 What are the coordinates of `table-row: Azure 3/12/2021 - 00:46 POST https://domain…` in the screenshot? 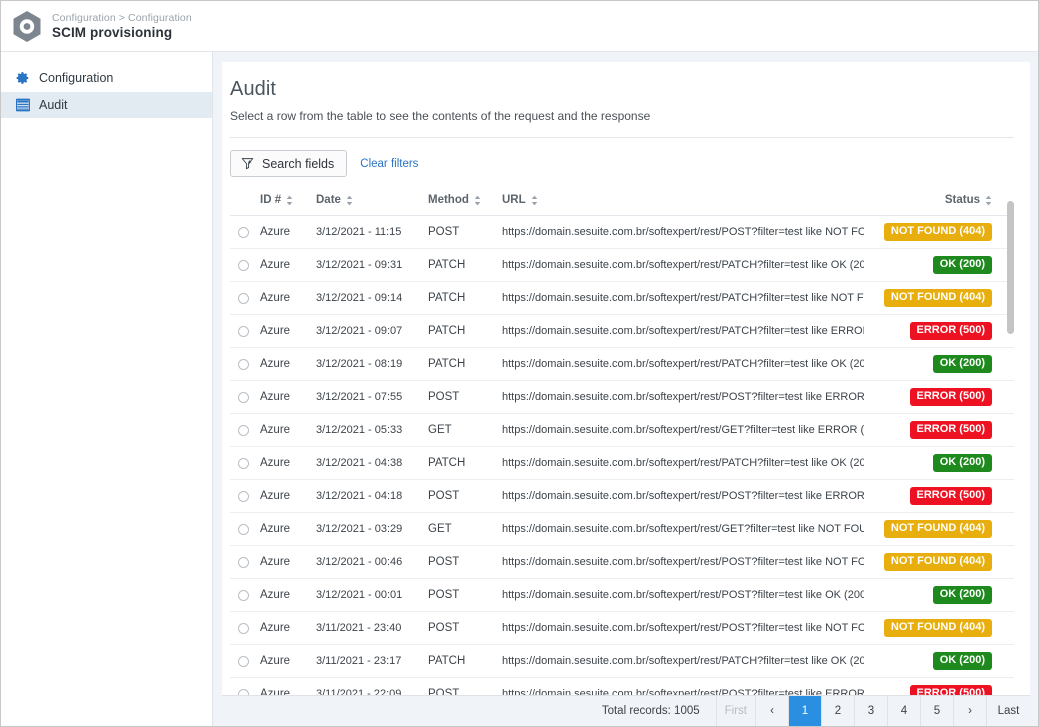 It's located at (622, 562).